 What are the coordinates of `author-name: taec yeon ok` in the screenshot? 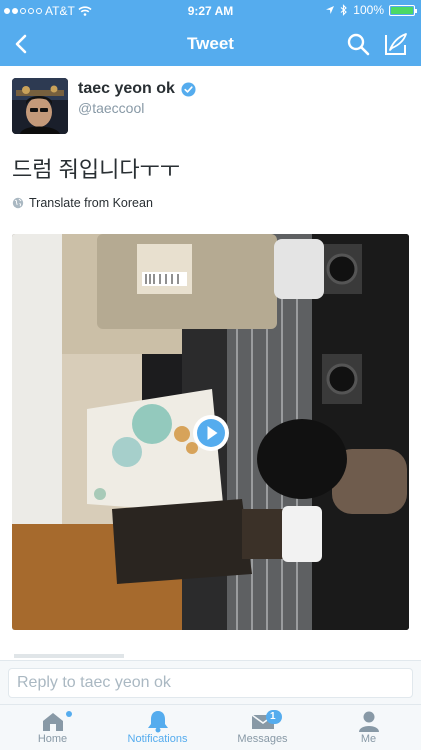 It's located at (137, 89).